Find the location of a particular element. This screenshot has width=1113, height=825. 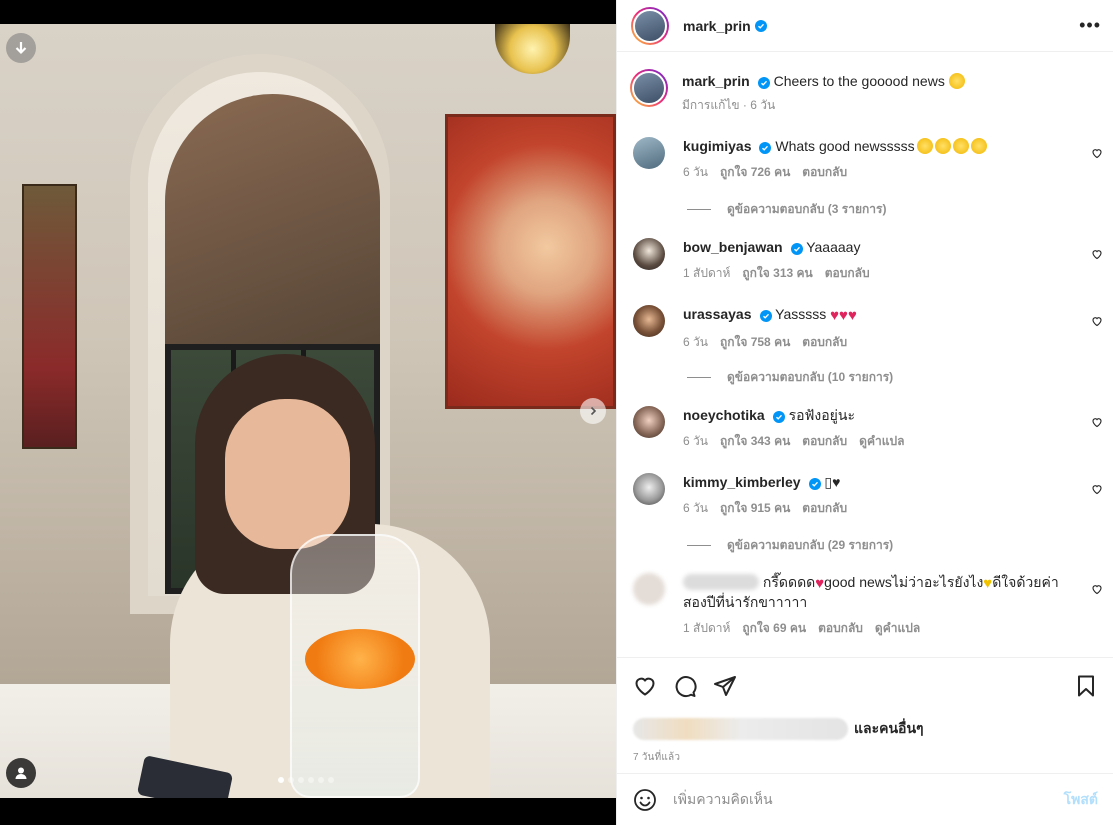

like-heart-icon is located at coordinates (645, 686).